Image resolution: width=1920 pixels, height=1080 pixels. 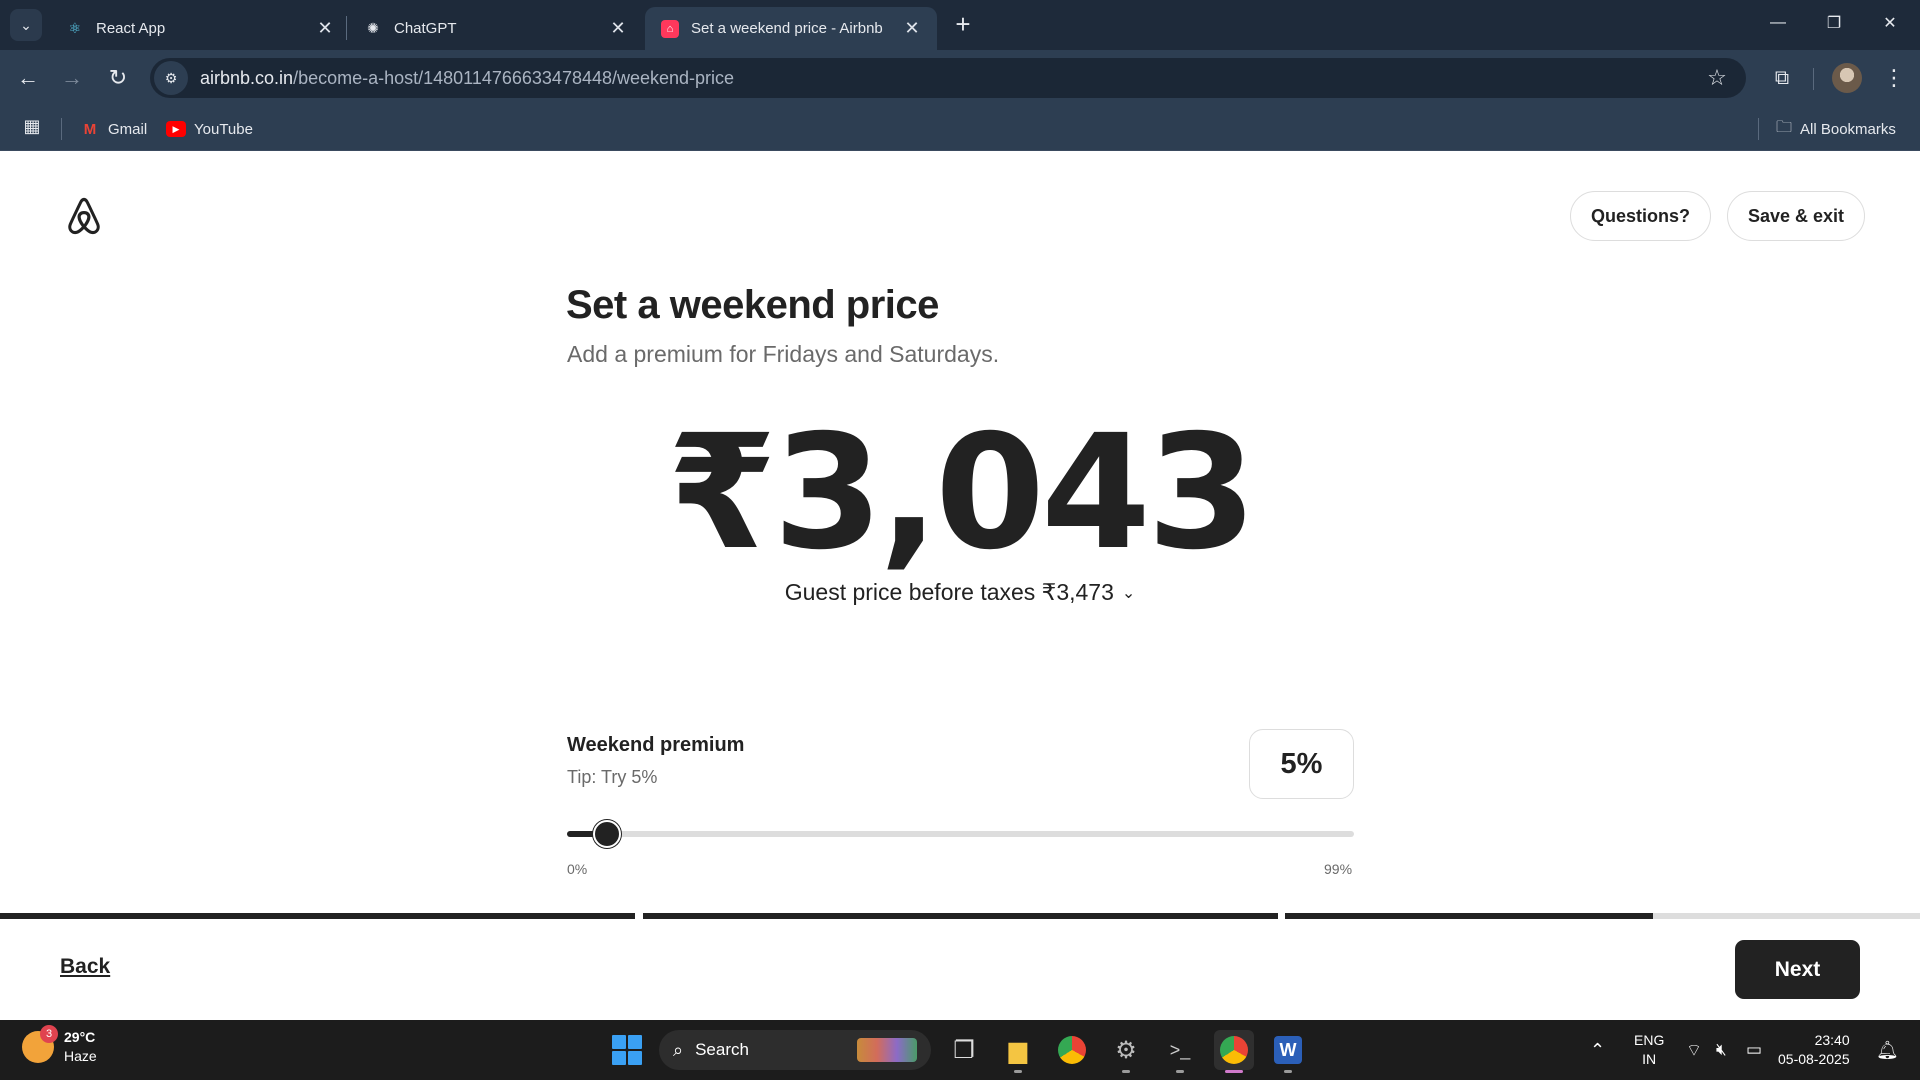 I want to click on guest-price-text: Guest price before taxes ₹3,473, so click(x=949, y=592).